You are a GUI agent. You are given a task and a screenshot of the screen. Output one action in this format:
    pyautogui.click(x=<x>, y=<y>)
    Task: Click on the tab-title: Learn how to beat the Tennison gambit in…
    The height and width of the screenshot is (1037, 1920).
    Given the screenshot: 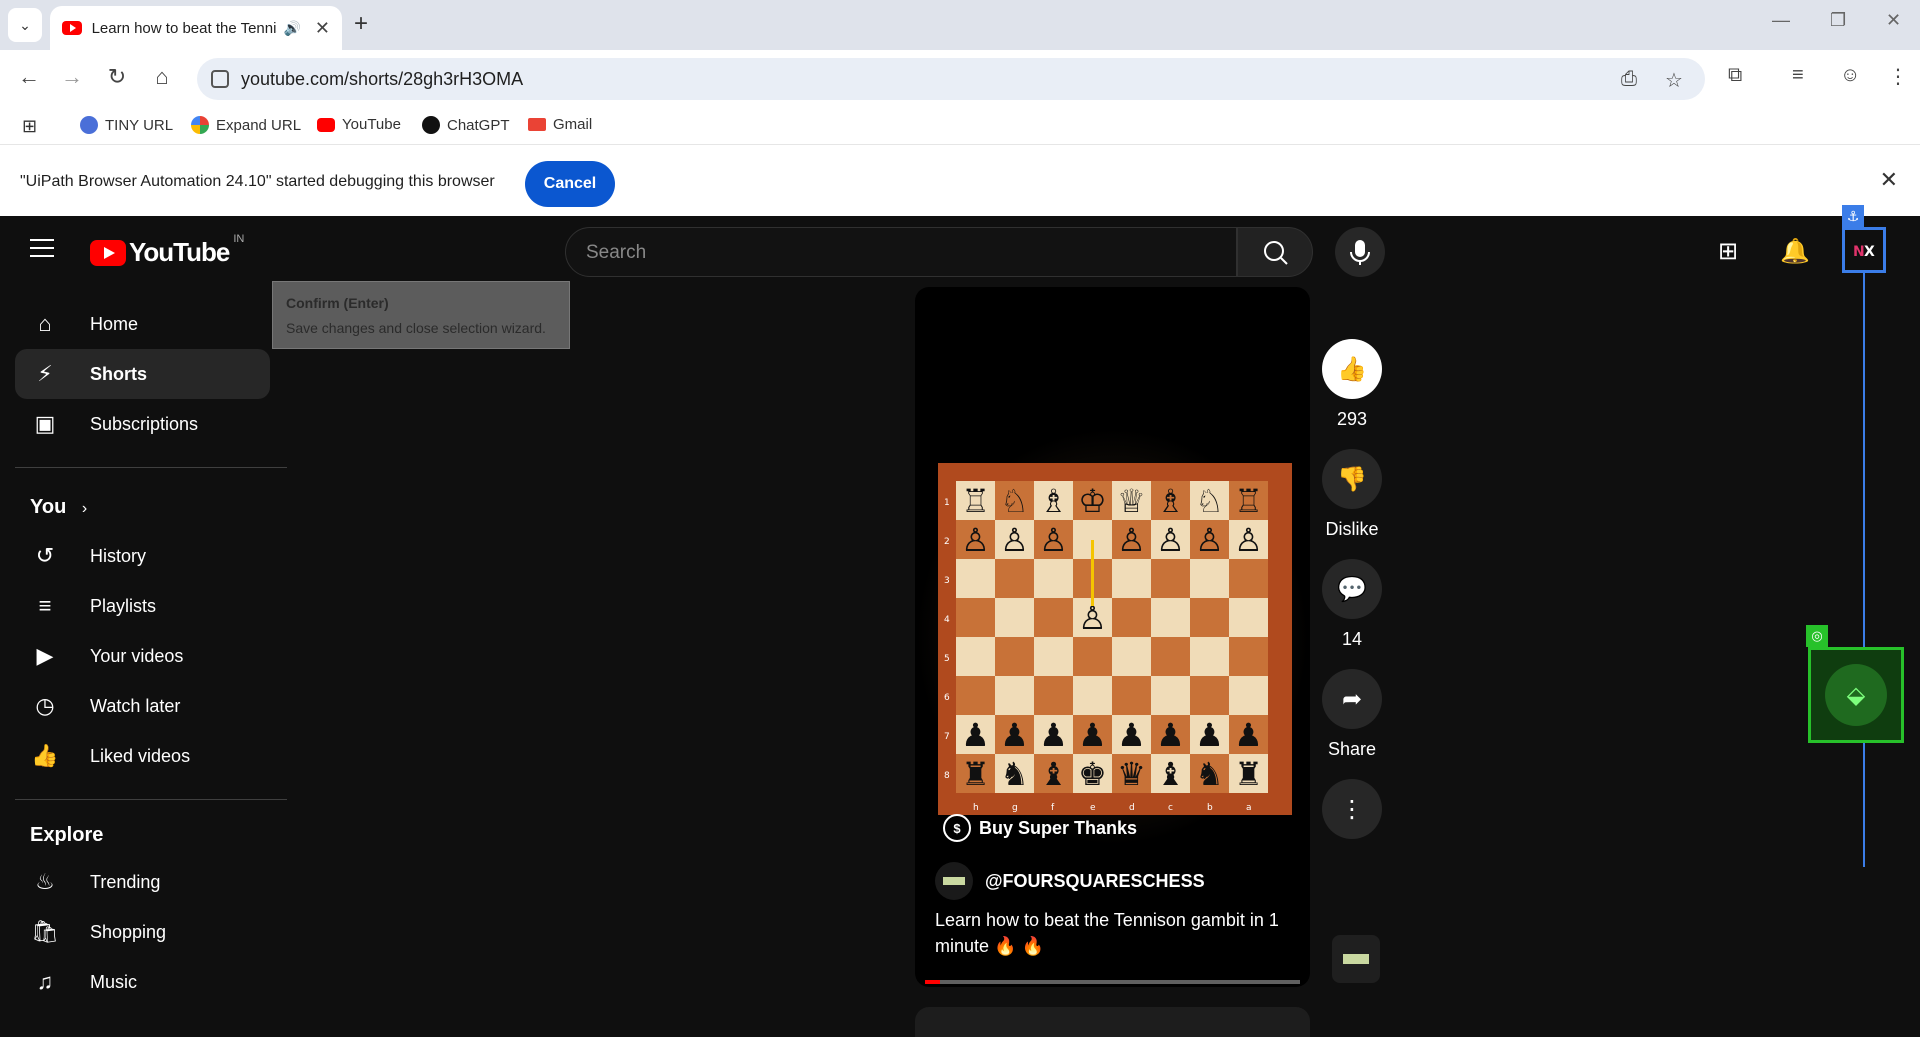 What is the action you would take?
    pyautogui.click(x=184, y=28)
    